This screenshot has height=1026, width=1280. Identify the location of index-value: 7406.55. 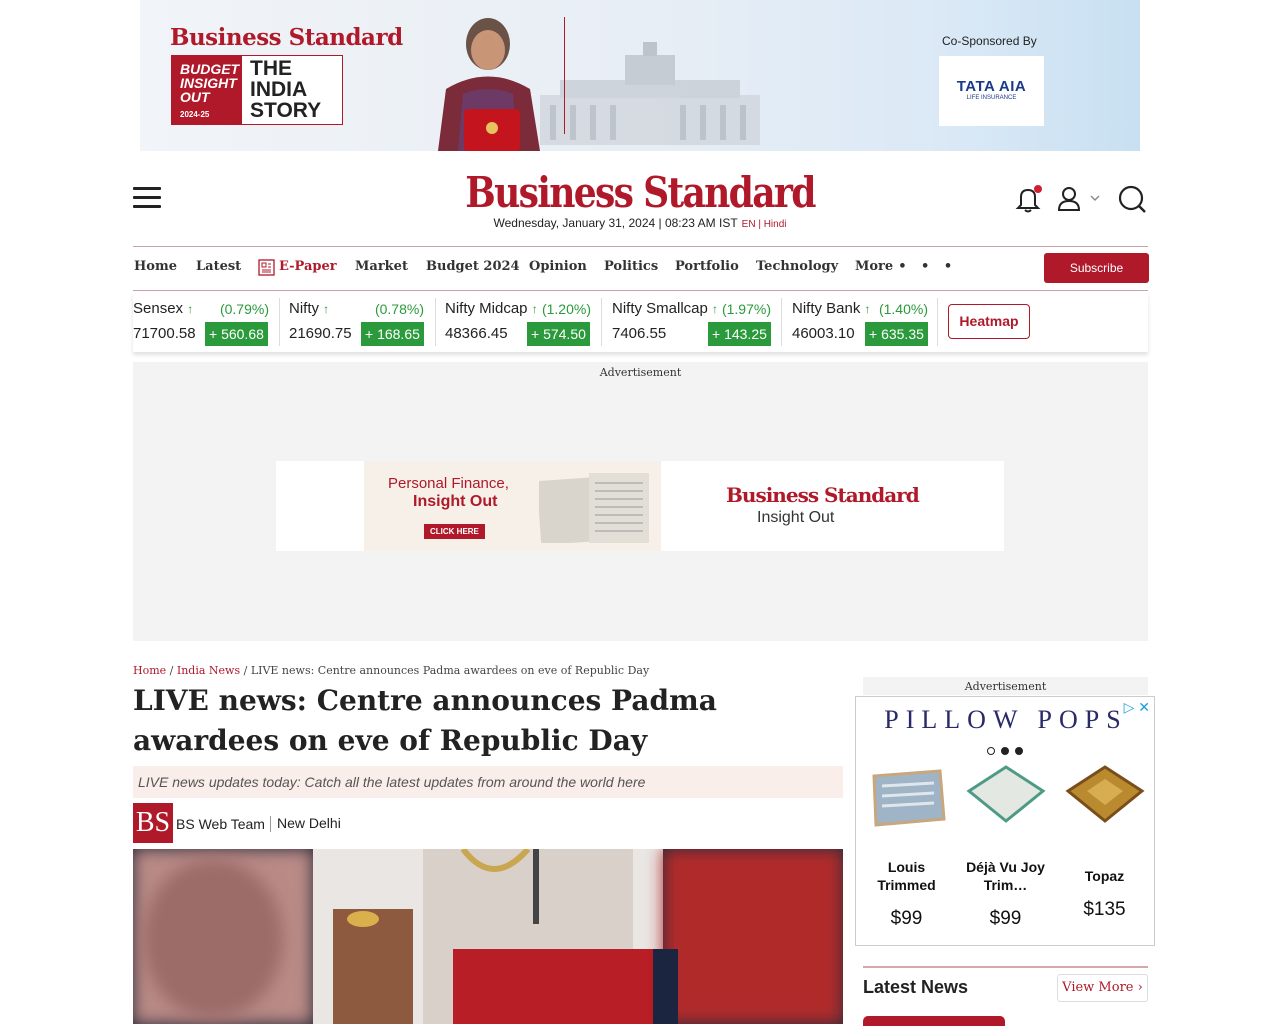
(639, 333).